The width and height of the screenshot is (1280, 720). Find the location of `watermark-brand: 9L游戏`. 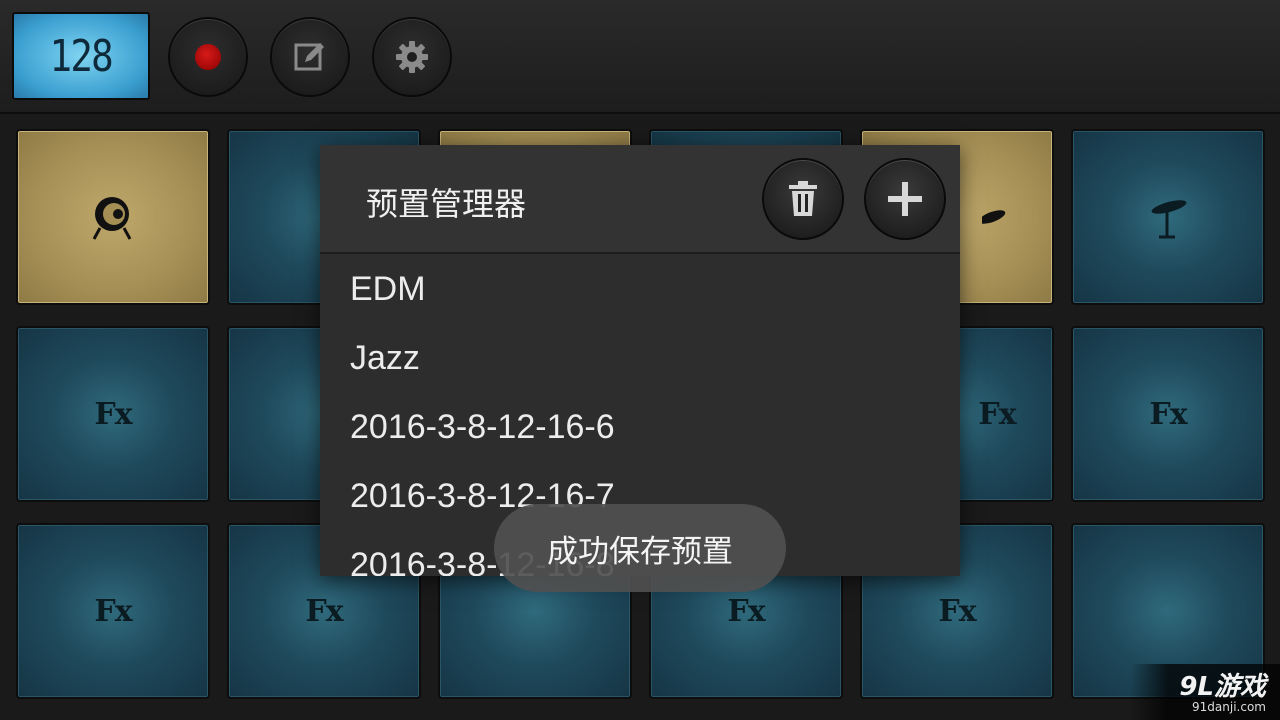

watermark-brand: 9L游戏 is located at coordinates (1222, 687).